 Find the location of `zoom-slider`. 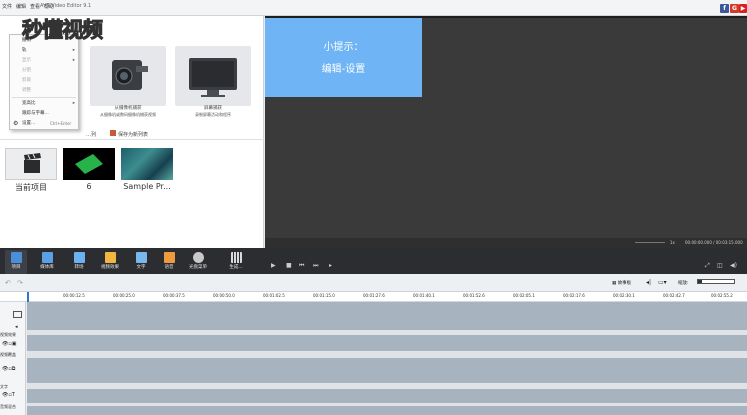

zoom-slider is located at coordinates (716, 281).